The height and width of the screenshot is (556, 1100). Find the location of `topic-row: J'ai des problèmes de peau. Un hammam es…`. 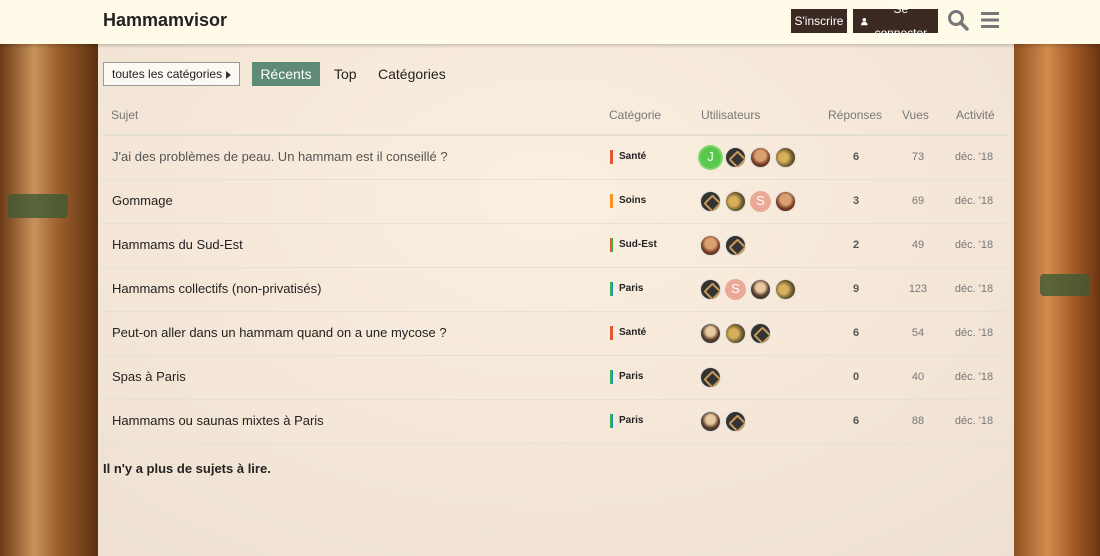

topic-row: J'ai des problèmes de peau. Un hammam es… is located at coordinates (555, 158).